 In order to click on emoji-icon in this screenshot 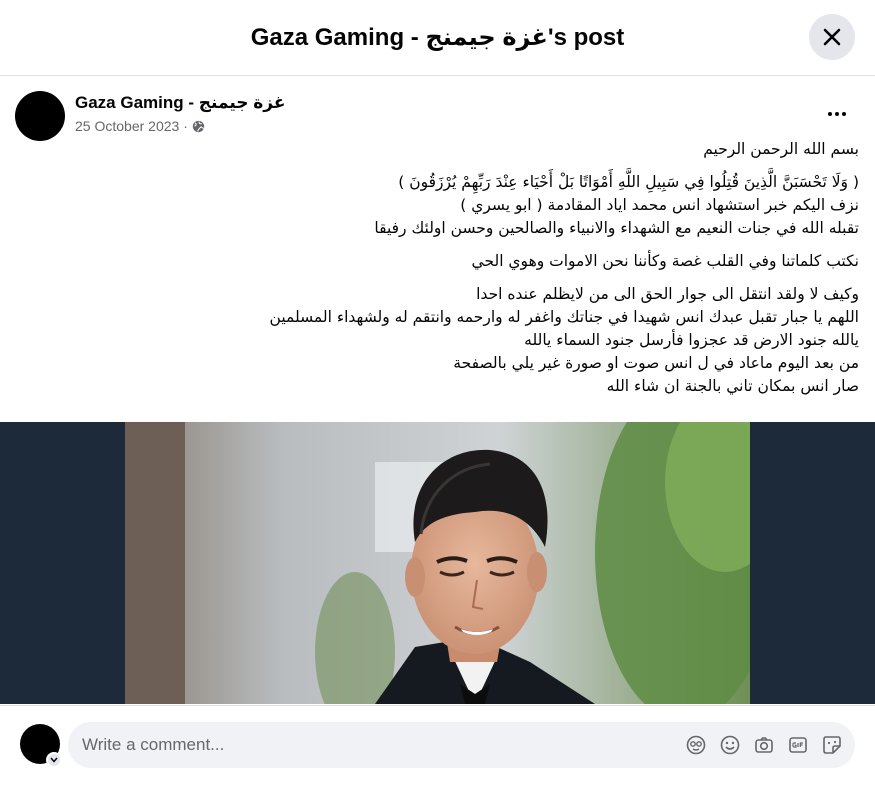, I will do `click(730, 745)`.